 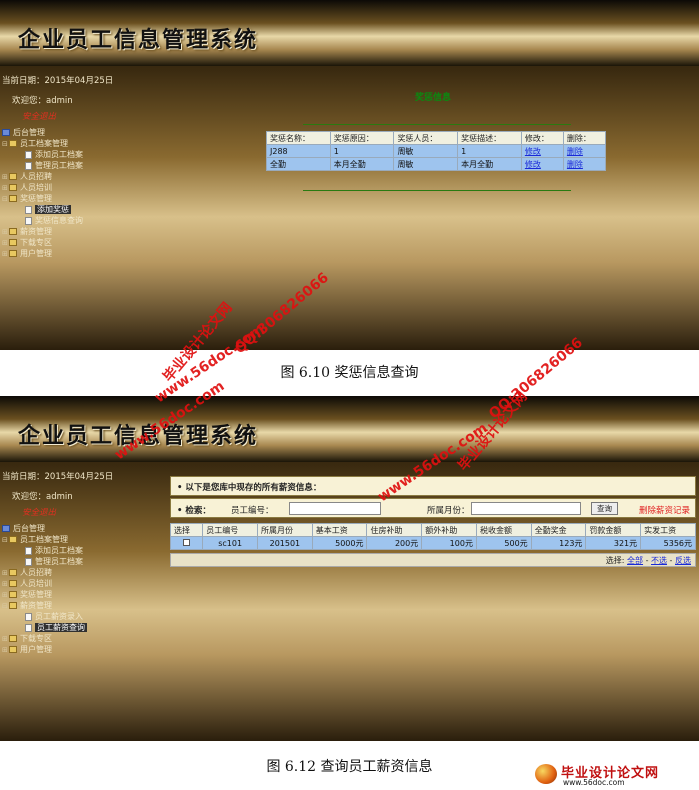 What do you see at coordinates (79, 594) in the screenshot?
I see `tree-item: ⊞ 奖惩管理` at bounding box center [79, 594].